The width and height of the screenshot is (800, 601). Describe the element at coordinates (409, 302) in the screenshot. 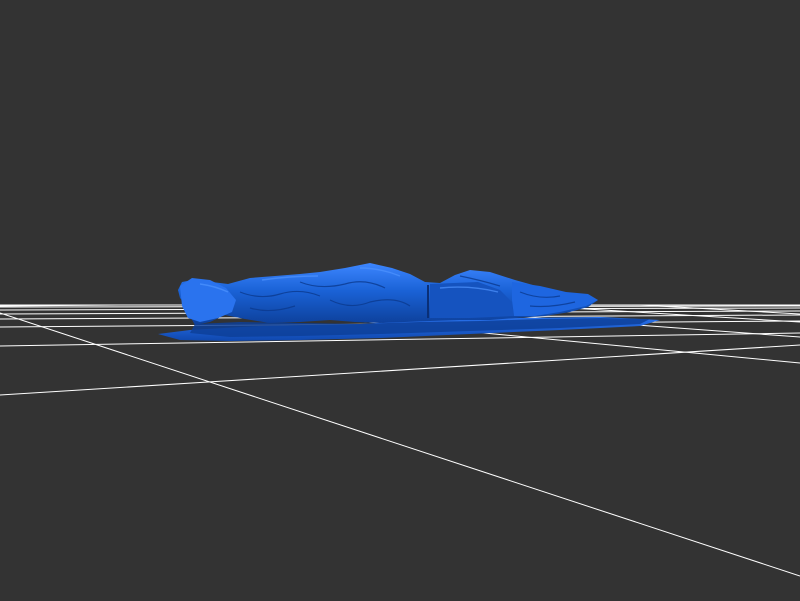

I see `3d-mesh-model` at that location.